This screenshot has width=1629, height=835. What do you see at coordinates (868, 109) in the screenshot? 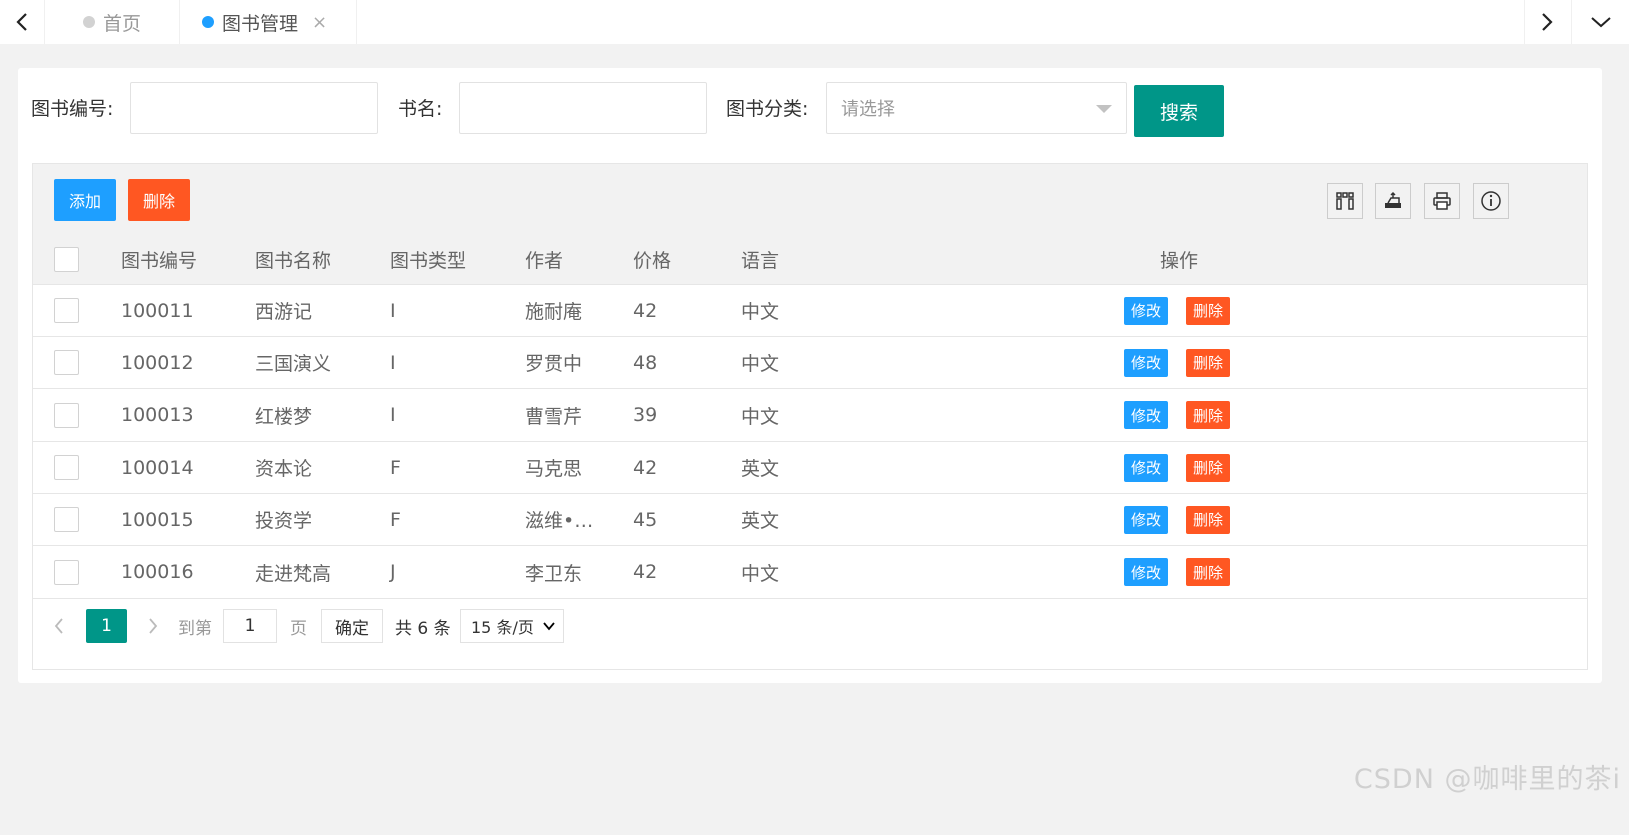
I see `category-placeholder: 请选择` at bounding box center [868, 109].